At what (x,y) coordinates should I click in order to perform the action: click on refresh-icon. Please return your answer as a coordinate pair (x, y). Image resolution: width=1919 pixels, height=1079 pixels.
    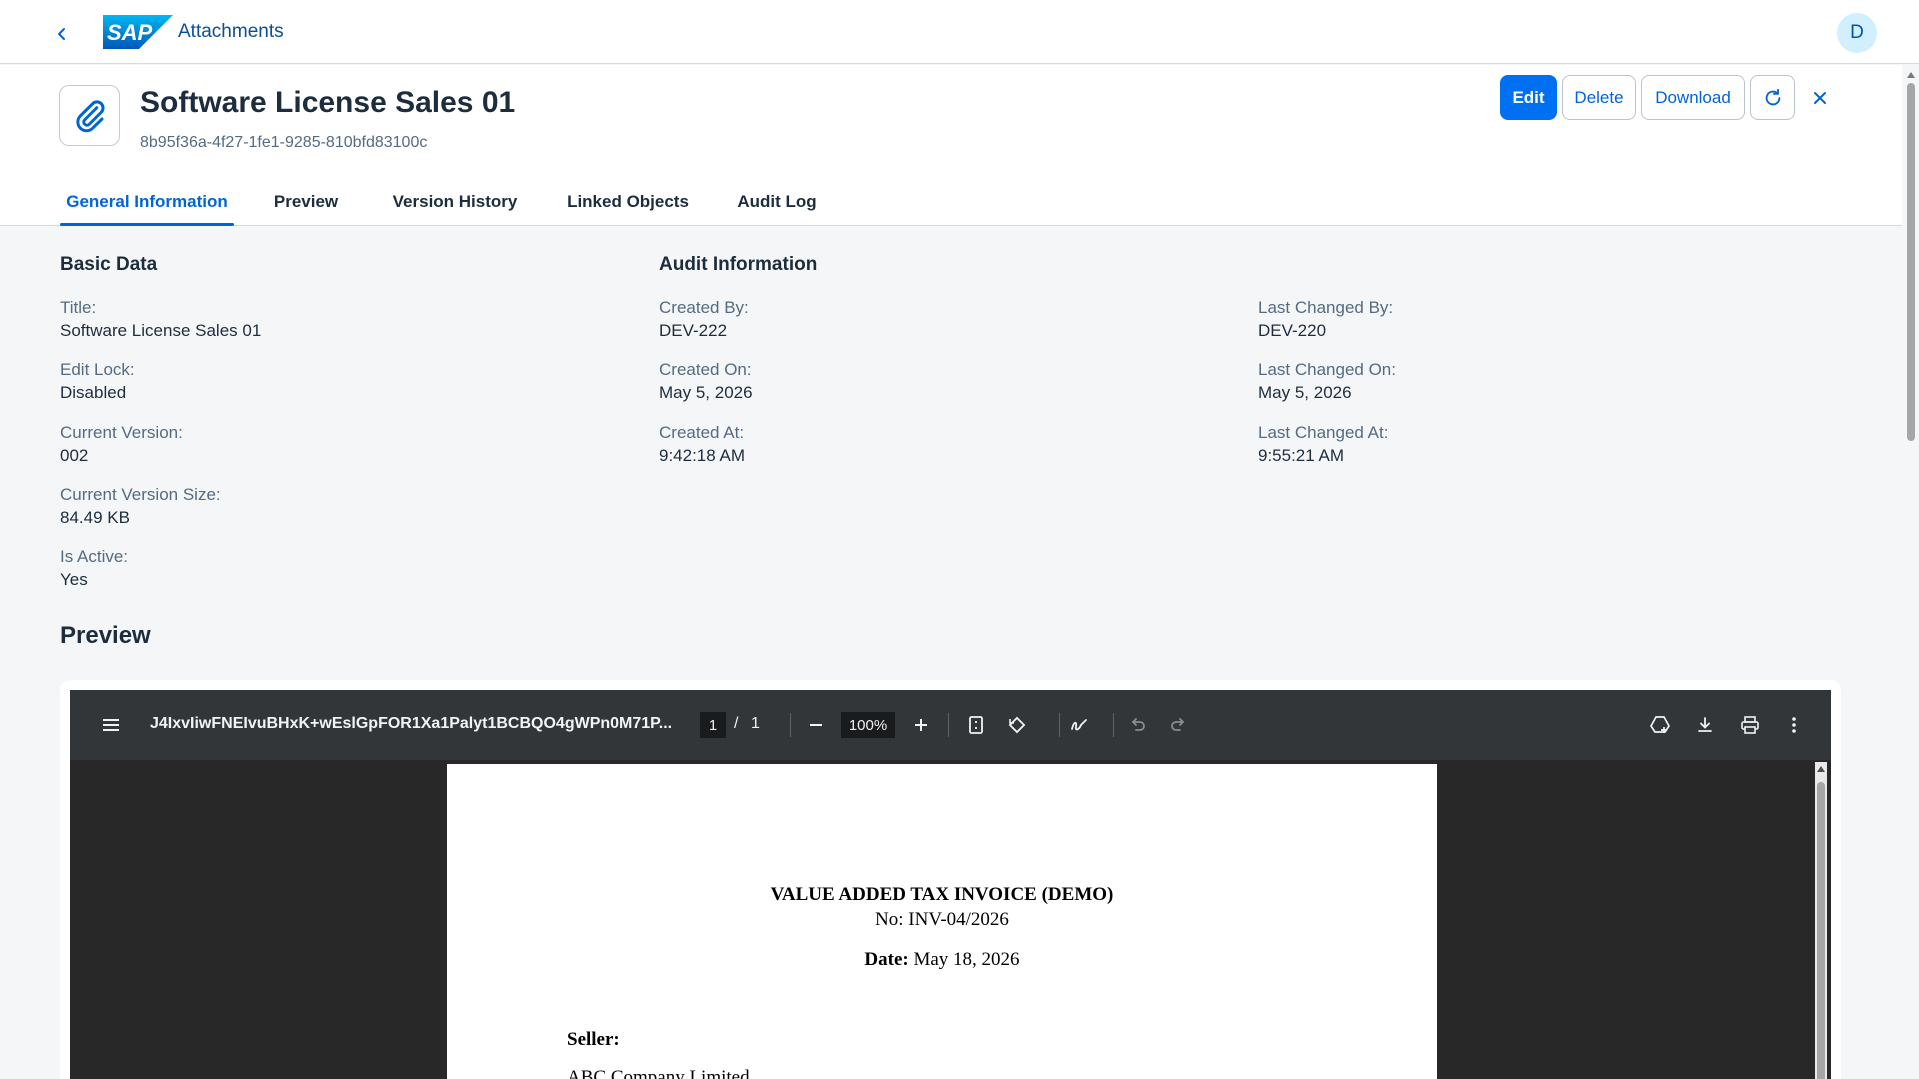
    Looking at the image, I should click on (1772, 96).